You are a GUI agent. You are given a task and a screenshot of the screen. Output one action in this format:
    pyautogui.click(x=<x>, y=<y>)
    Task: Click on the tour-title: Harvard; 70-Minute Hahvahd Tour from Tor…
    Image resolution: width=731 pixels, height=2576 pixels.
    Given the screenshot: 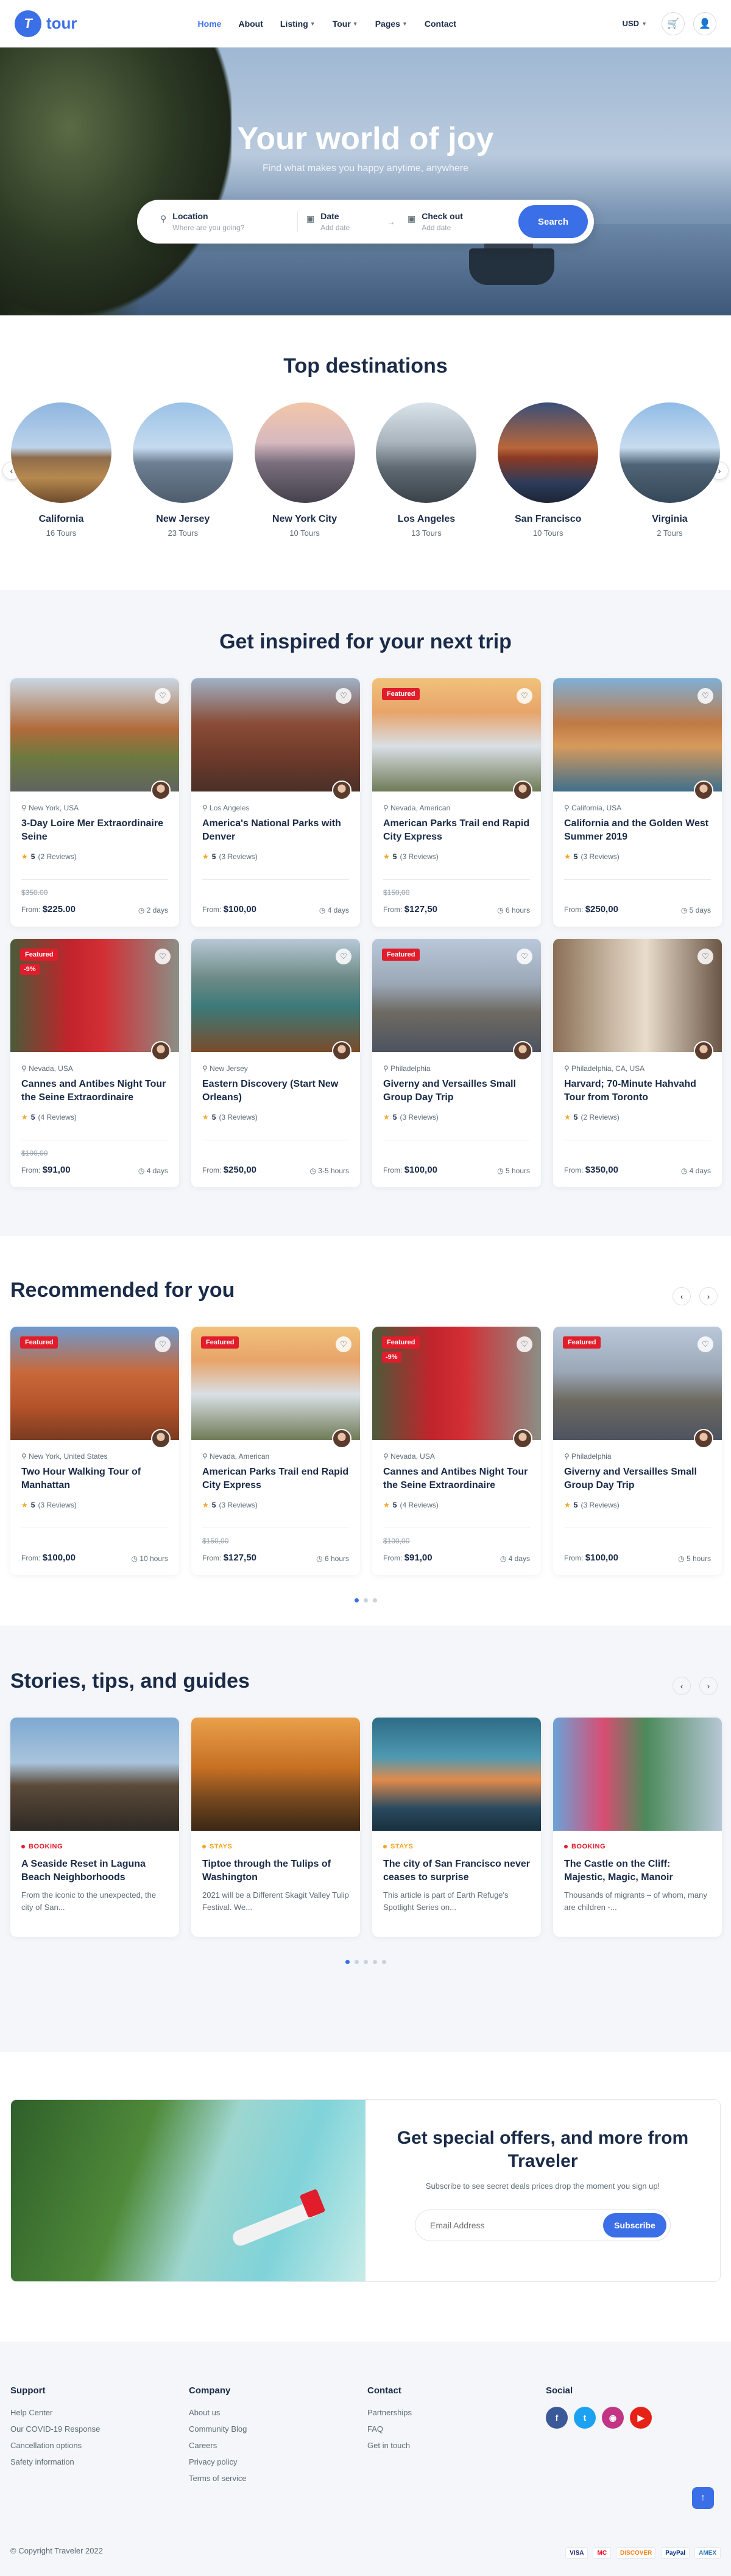 What is the action you would take?
    pyautogui.click(x=637, y=1091)
    